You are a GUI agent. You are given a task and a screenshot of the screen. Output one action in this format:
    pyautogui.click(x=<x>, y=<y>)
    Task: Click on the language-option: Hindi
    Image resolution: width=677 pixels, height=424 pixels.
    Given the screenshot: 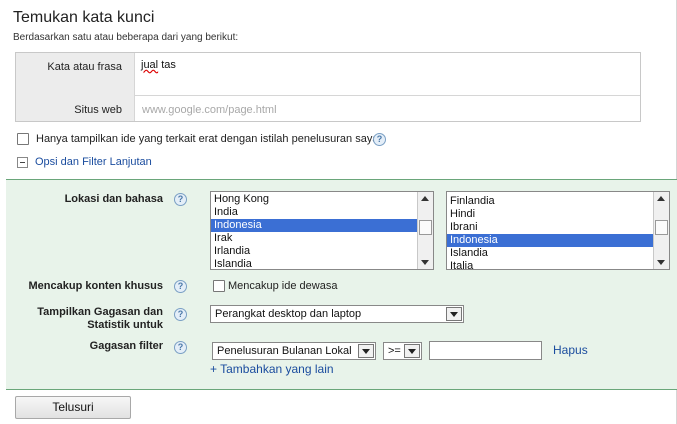 What is the action you would take?
    pyautogui.click(x=558, y=214)
    